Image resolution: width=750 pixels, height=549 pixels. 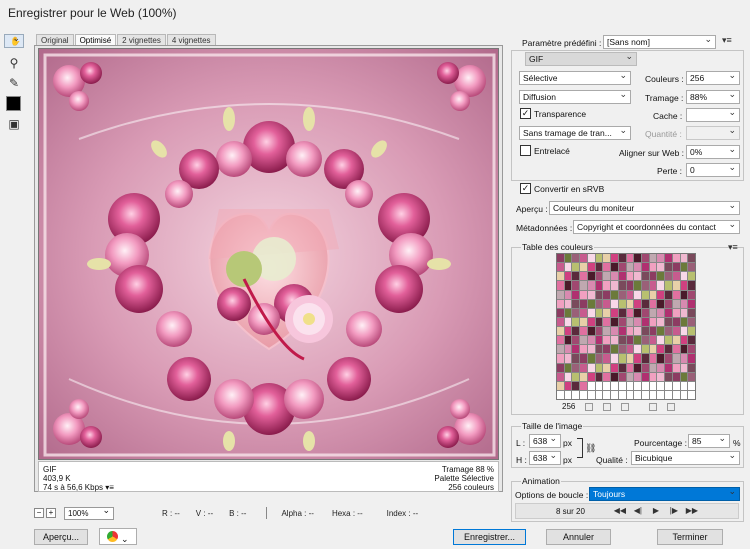 I want to click on previous-frame-icon: ◀|, so click(x=638, y=511).